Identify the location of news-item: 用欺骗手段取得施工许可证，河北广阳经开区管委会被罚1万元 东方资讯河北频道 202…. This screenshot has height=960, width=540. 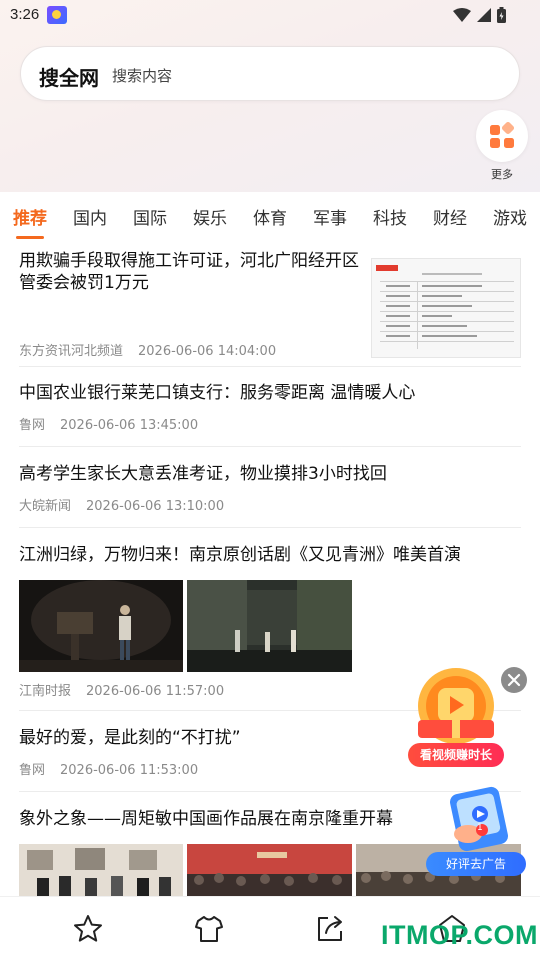
(270, 309).